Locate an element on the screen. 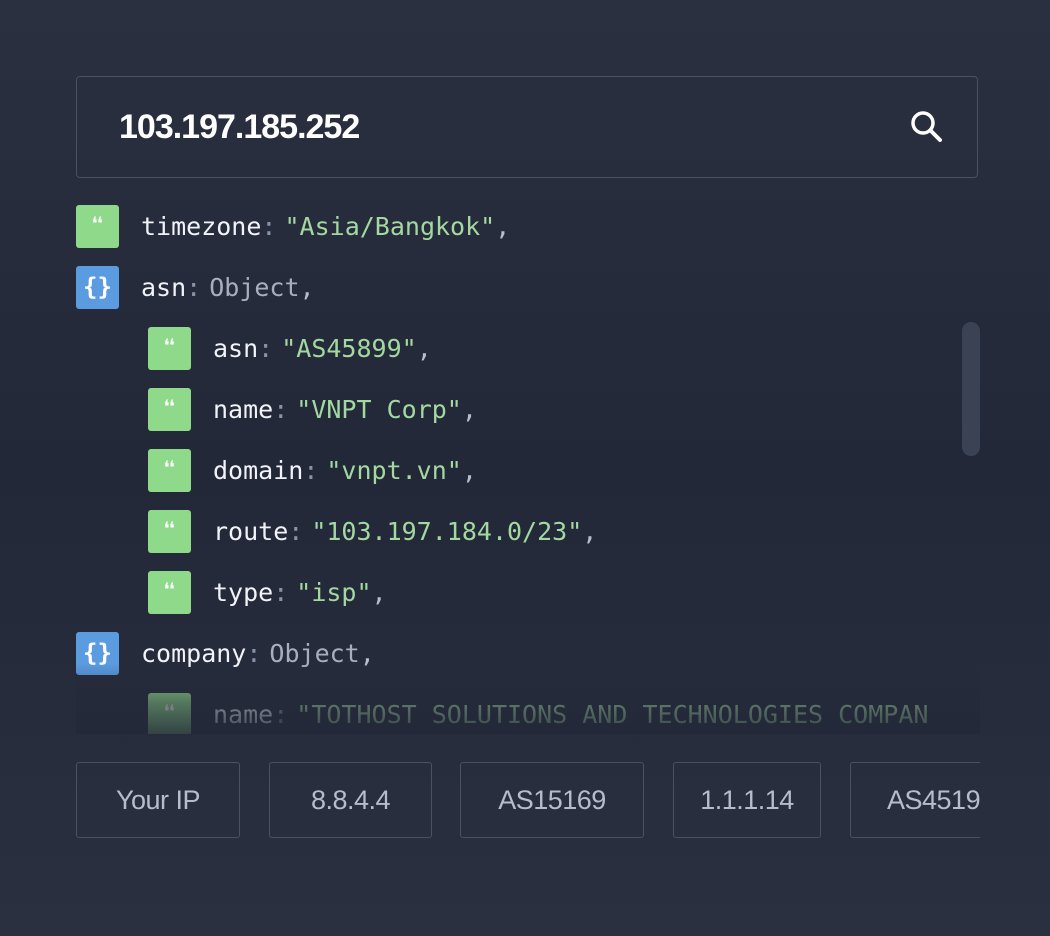  quick-links: Your IP 8.8.4.4 AS15169 1.1.1.14 AS4519 is located at coordinates (528, 801).